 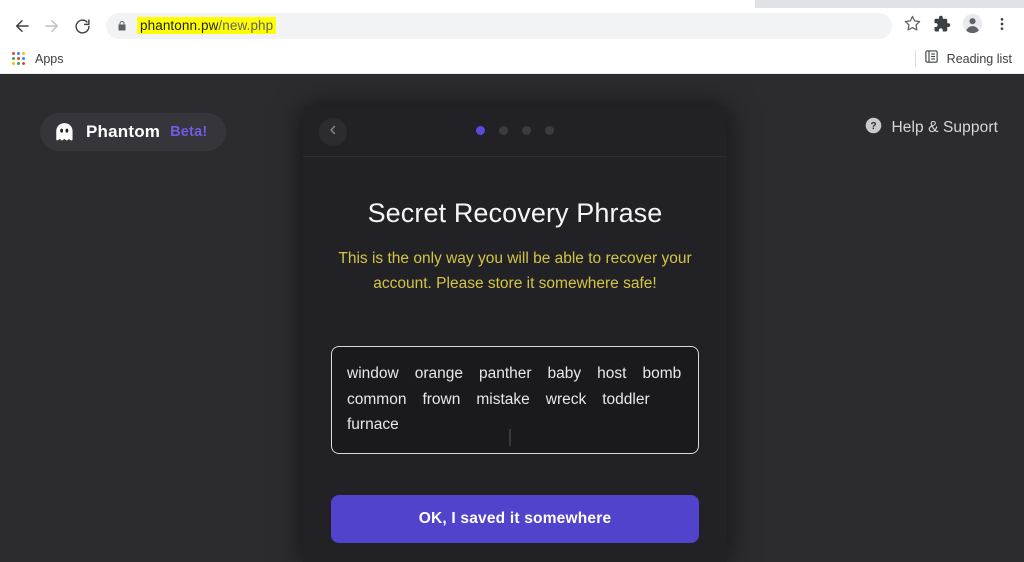 I want to click on bookmarks-divider, so click(x=915, y=58).